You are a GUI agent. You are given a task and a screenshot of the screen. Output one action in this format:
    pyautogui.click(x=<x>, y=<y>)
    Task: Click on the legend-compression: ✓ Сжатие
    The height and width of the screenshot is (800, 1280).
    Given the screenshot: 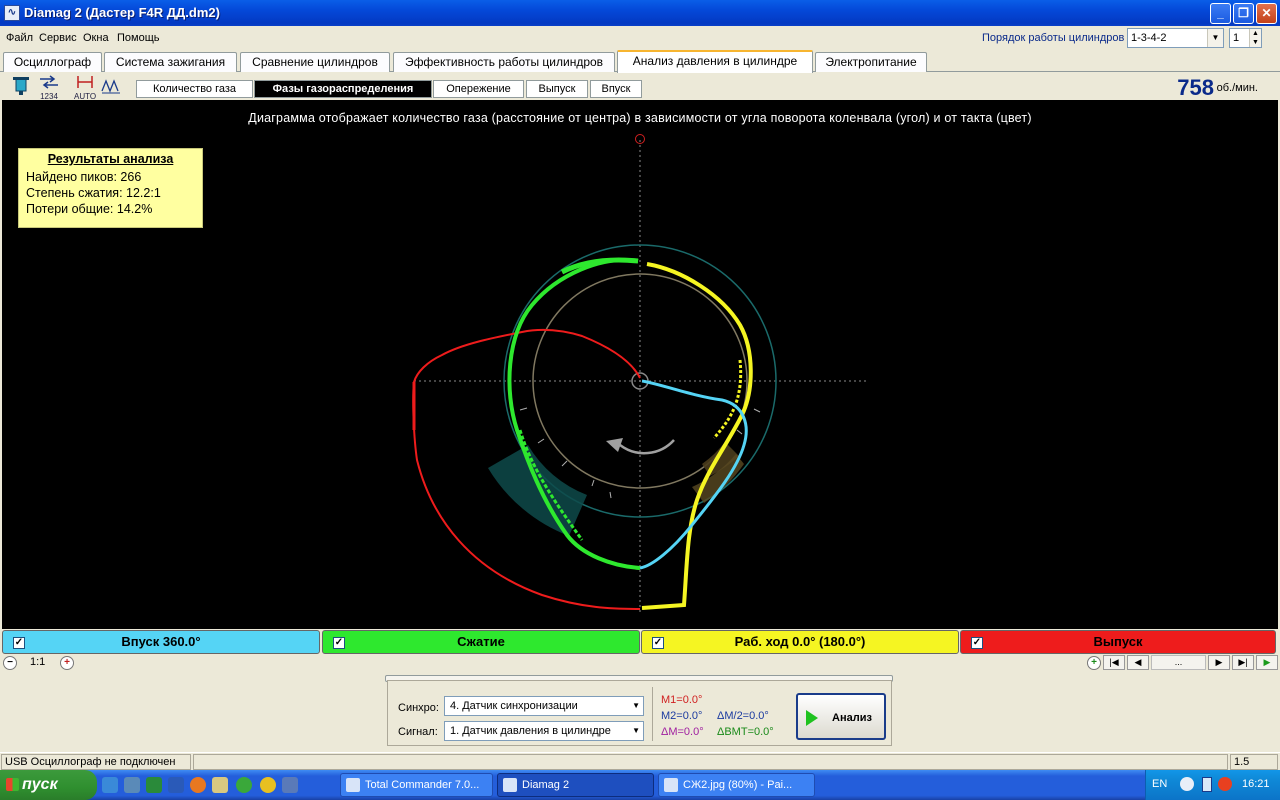 What is the action you would take?
    pyautogui.click(x=481, y=642)
    